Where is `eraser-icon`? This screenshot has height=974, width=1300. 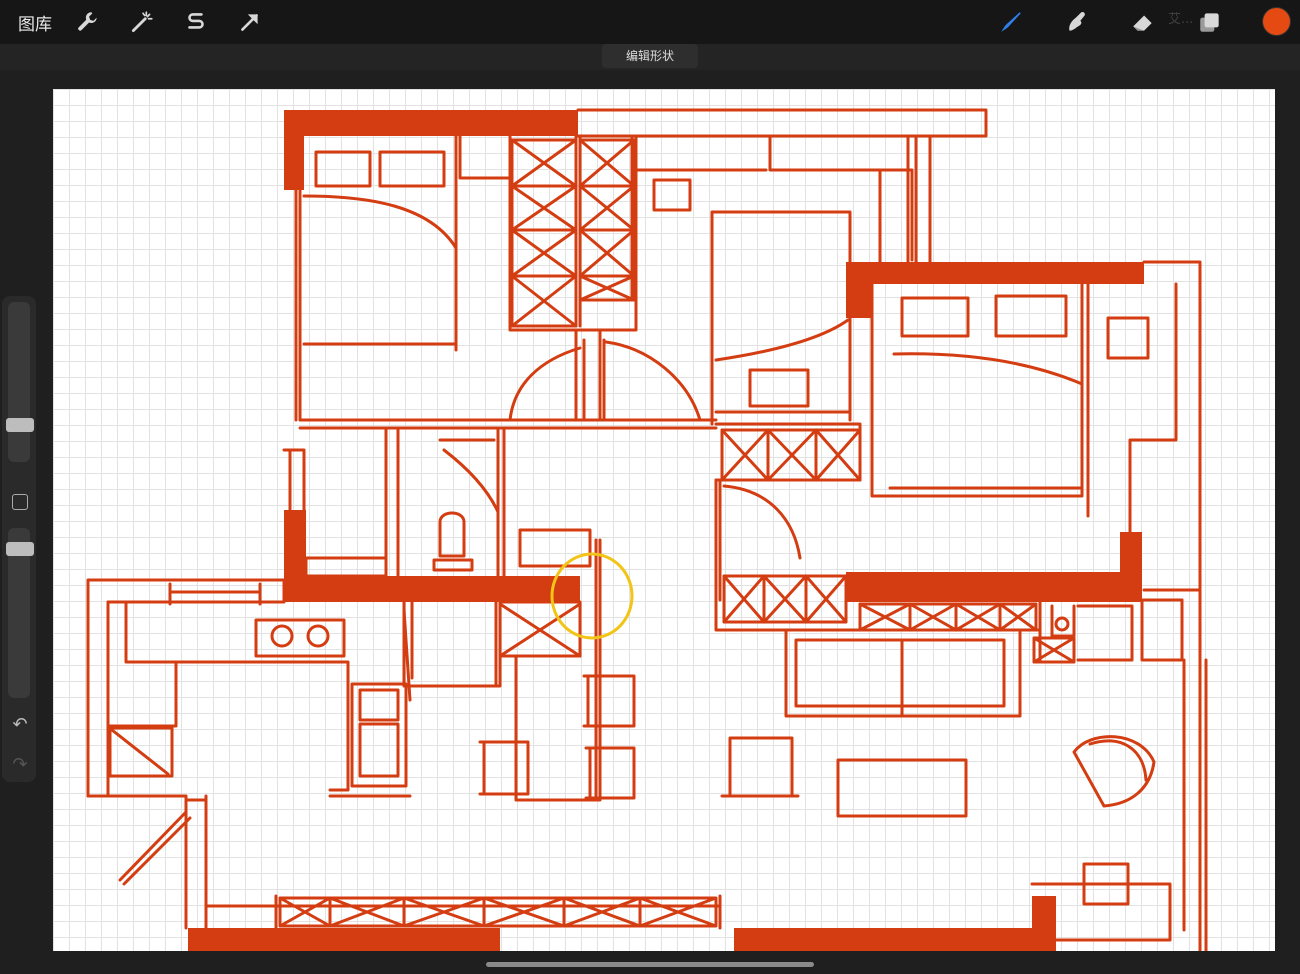 eraser-icon is located at coordinates (1142, 23).